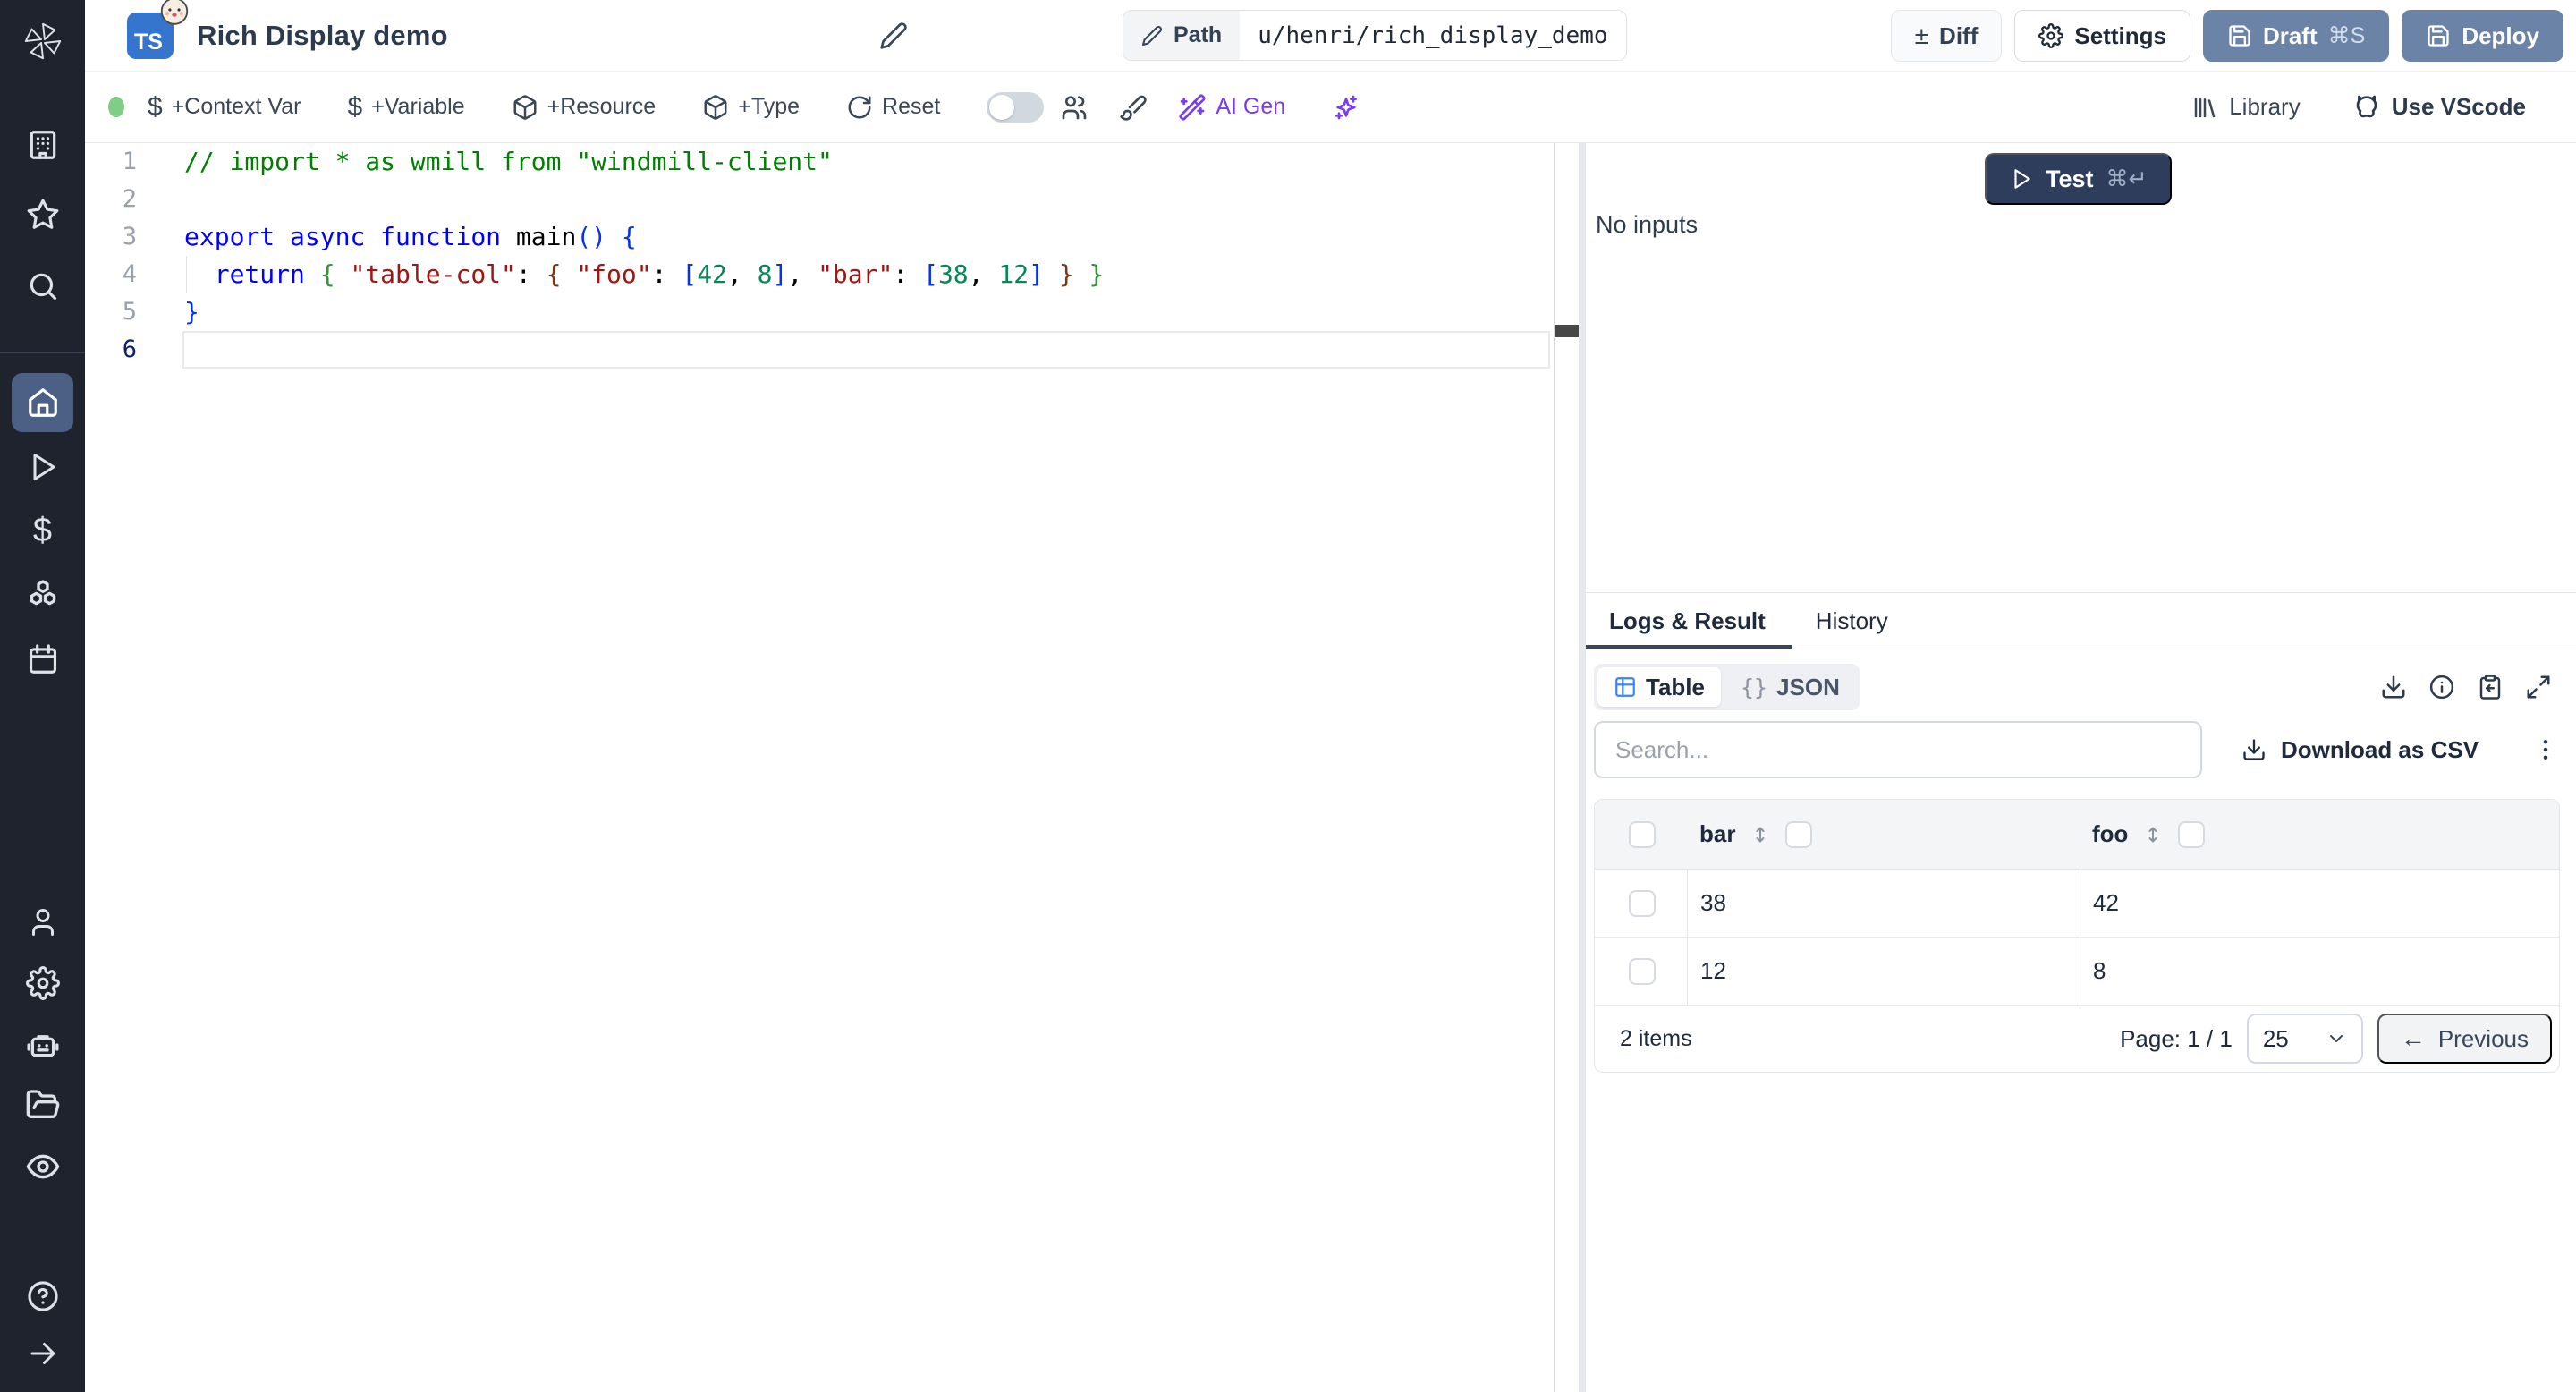 The height and width of the screenshot is (1392, 2576). What do you see at coordinates (1002, 107) in the screenshot?
I see `toggle-knob` at bounding box center [1002, 107].